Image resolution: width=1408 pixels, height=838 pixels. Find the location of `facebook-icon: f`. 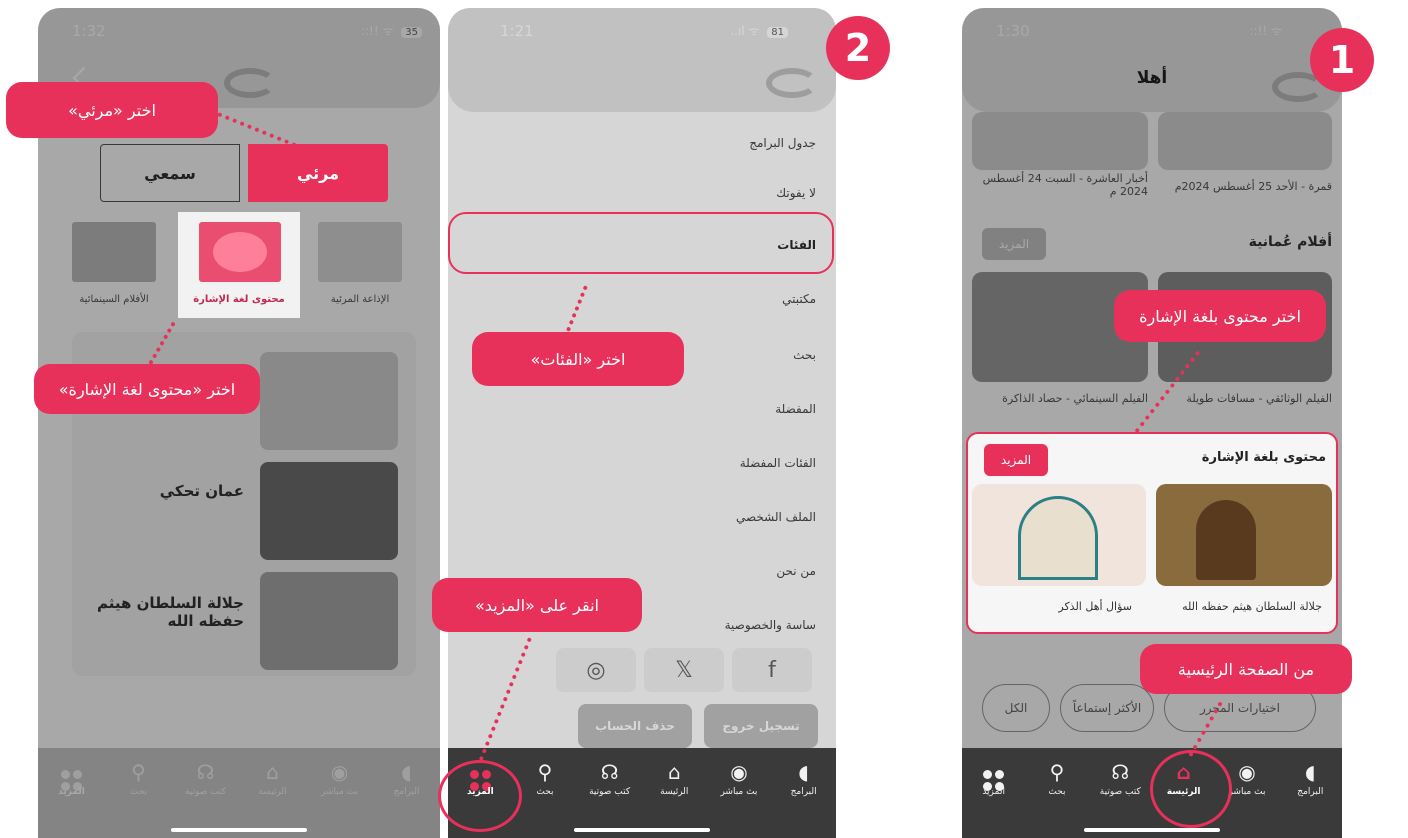

facebook-icon: f is located at coordinates (772, 670).